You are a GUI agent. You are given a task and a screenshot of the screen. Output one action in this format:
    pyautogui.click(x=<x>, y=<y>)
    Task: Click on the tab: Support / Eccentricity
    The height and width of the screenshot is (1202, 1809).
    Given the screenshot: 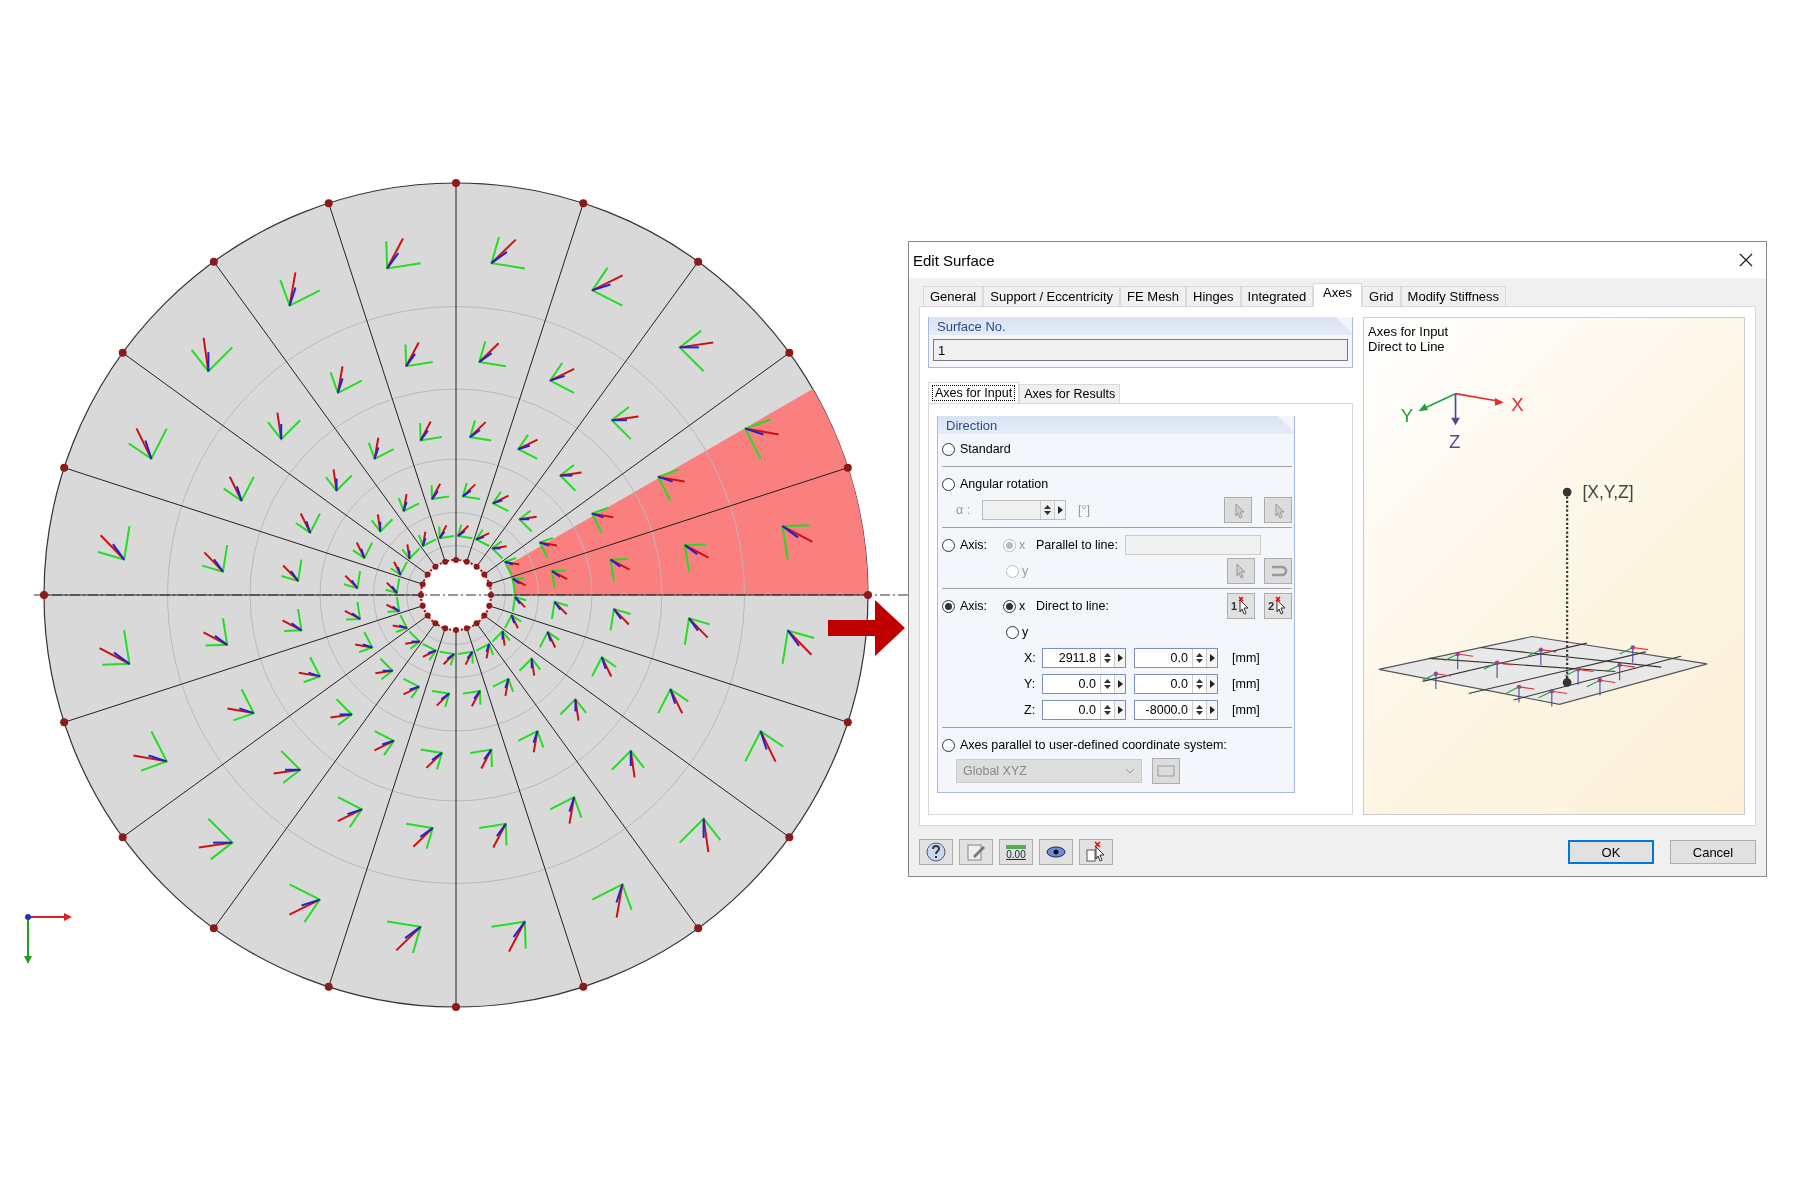 What is the action you would take?
    pyautogui.click(x=1052, y=296)
    